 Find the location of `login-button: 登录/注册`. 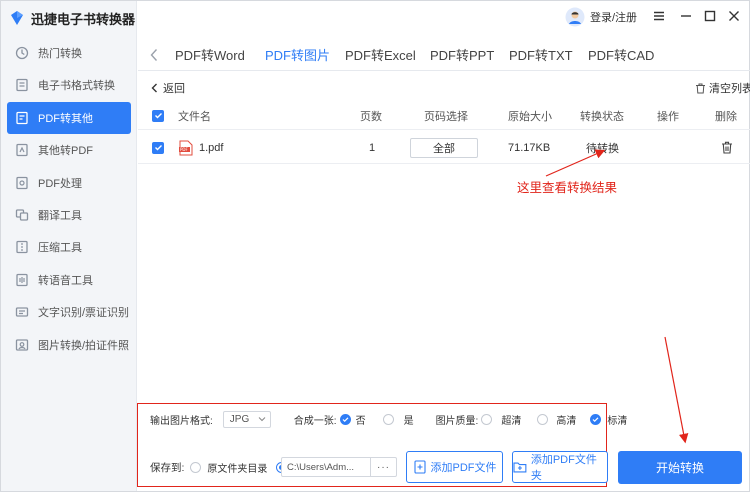

login-button: 登录/注册 is located at coordinates (601, 17).